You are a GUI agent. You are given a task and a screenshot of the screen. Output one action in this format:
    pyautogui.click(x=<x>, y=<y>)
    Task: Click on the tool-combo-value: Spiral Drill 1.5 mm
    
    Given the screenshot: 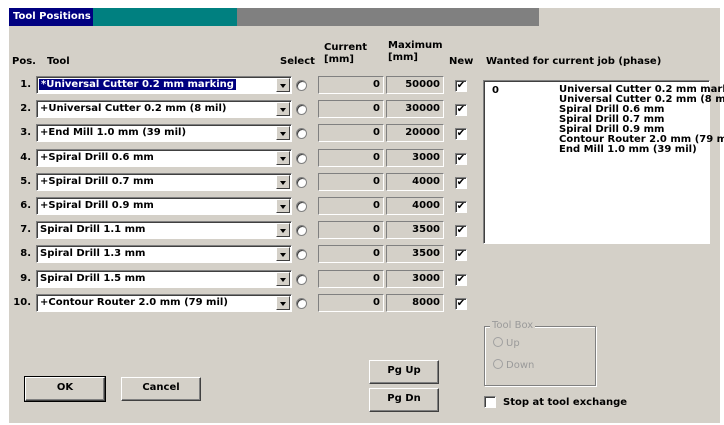 What is the action you would take?
    pyautogui.click(x=93, y=278)
    